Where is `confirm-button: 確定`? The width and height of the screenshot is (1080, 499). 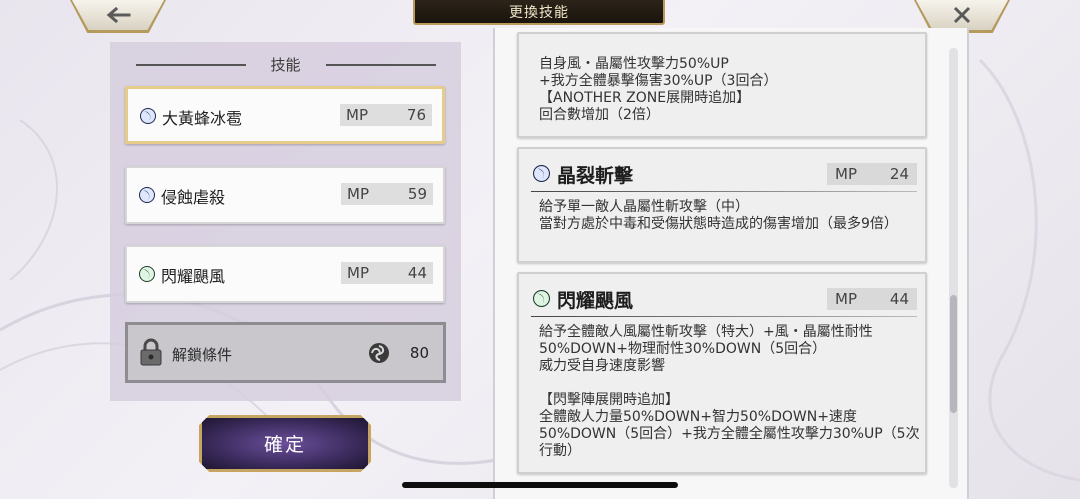 confirm-button: 確定 is located at coordinates (285, 443).